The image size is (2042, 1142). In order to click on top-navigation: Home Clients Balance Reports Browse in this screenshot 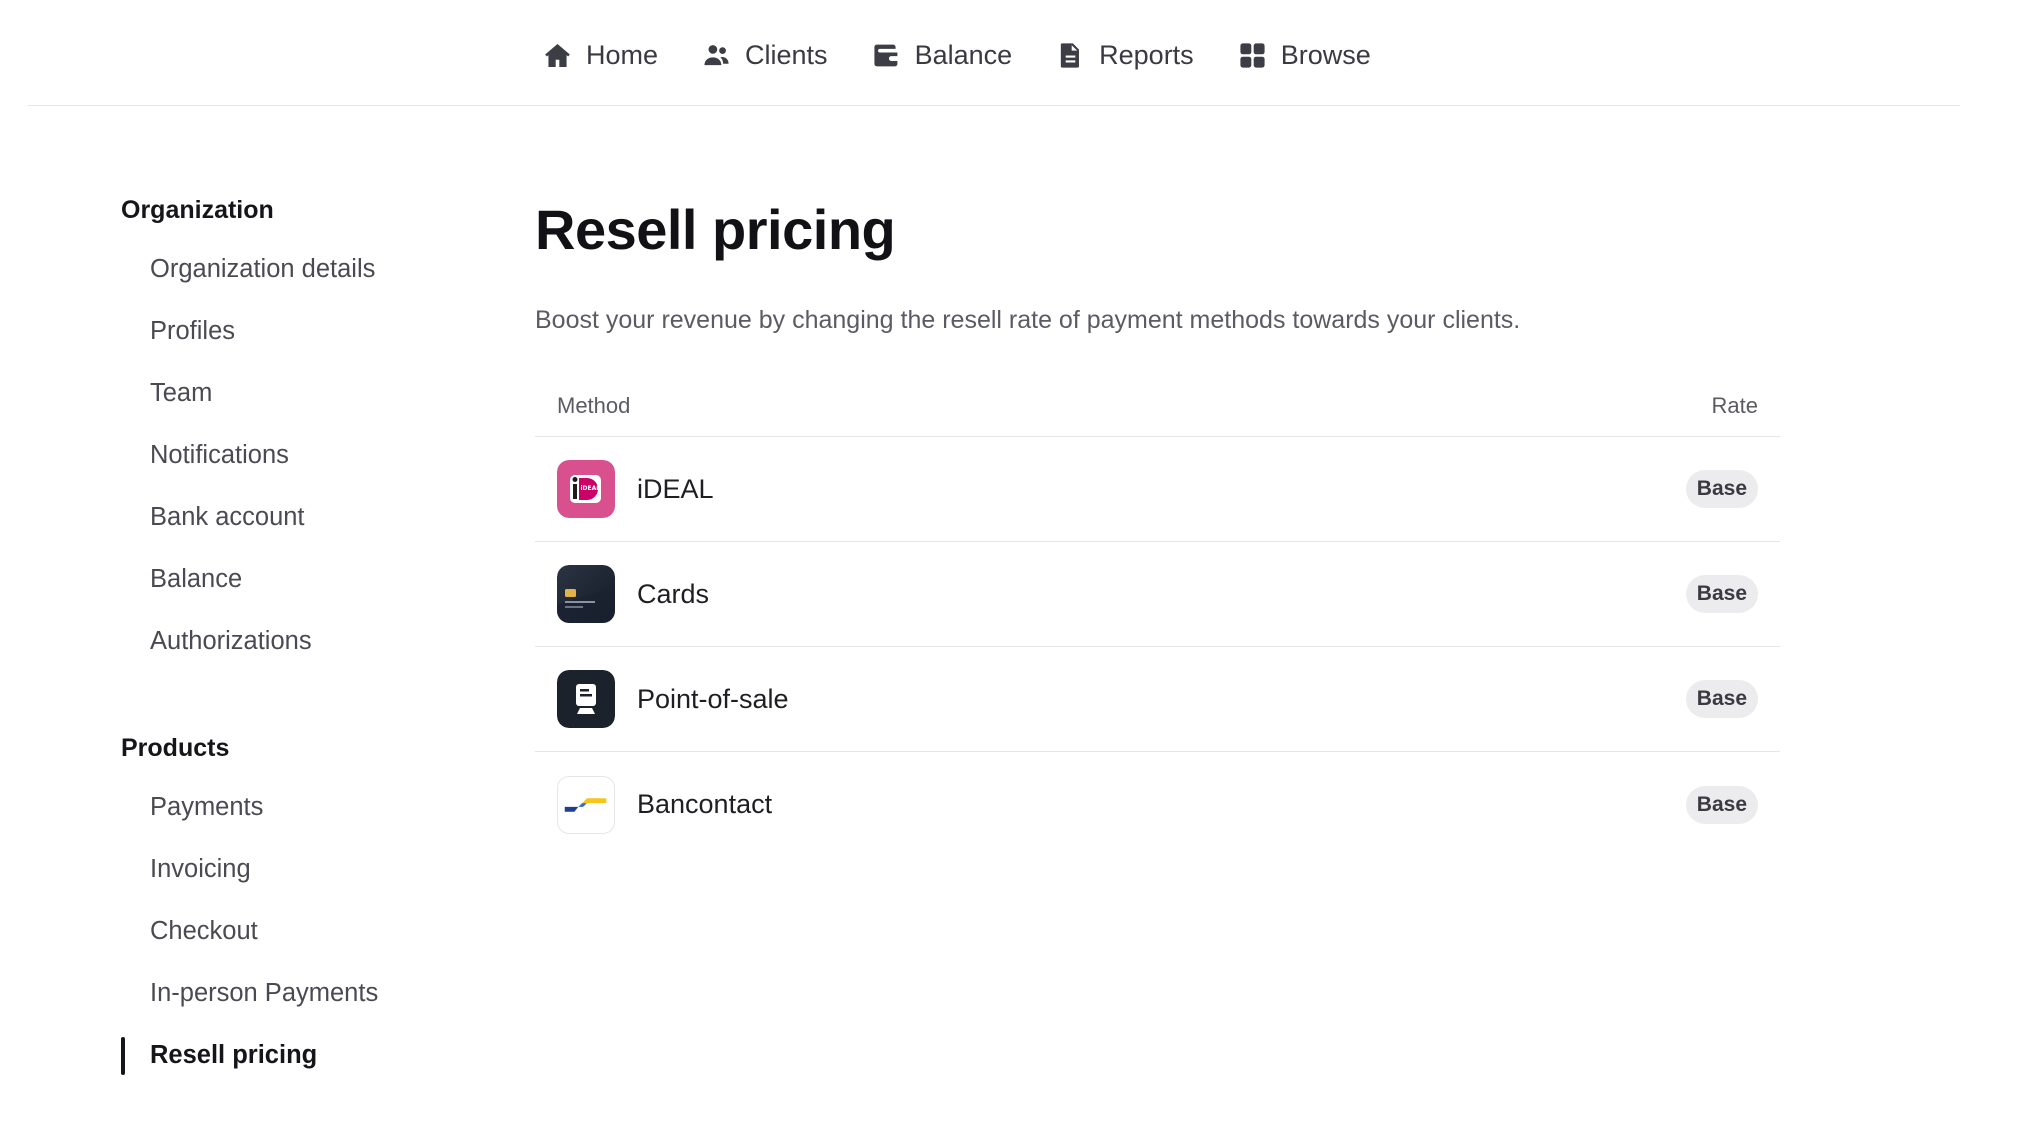, I will do `click(994, 53)`.